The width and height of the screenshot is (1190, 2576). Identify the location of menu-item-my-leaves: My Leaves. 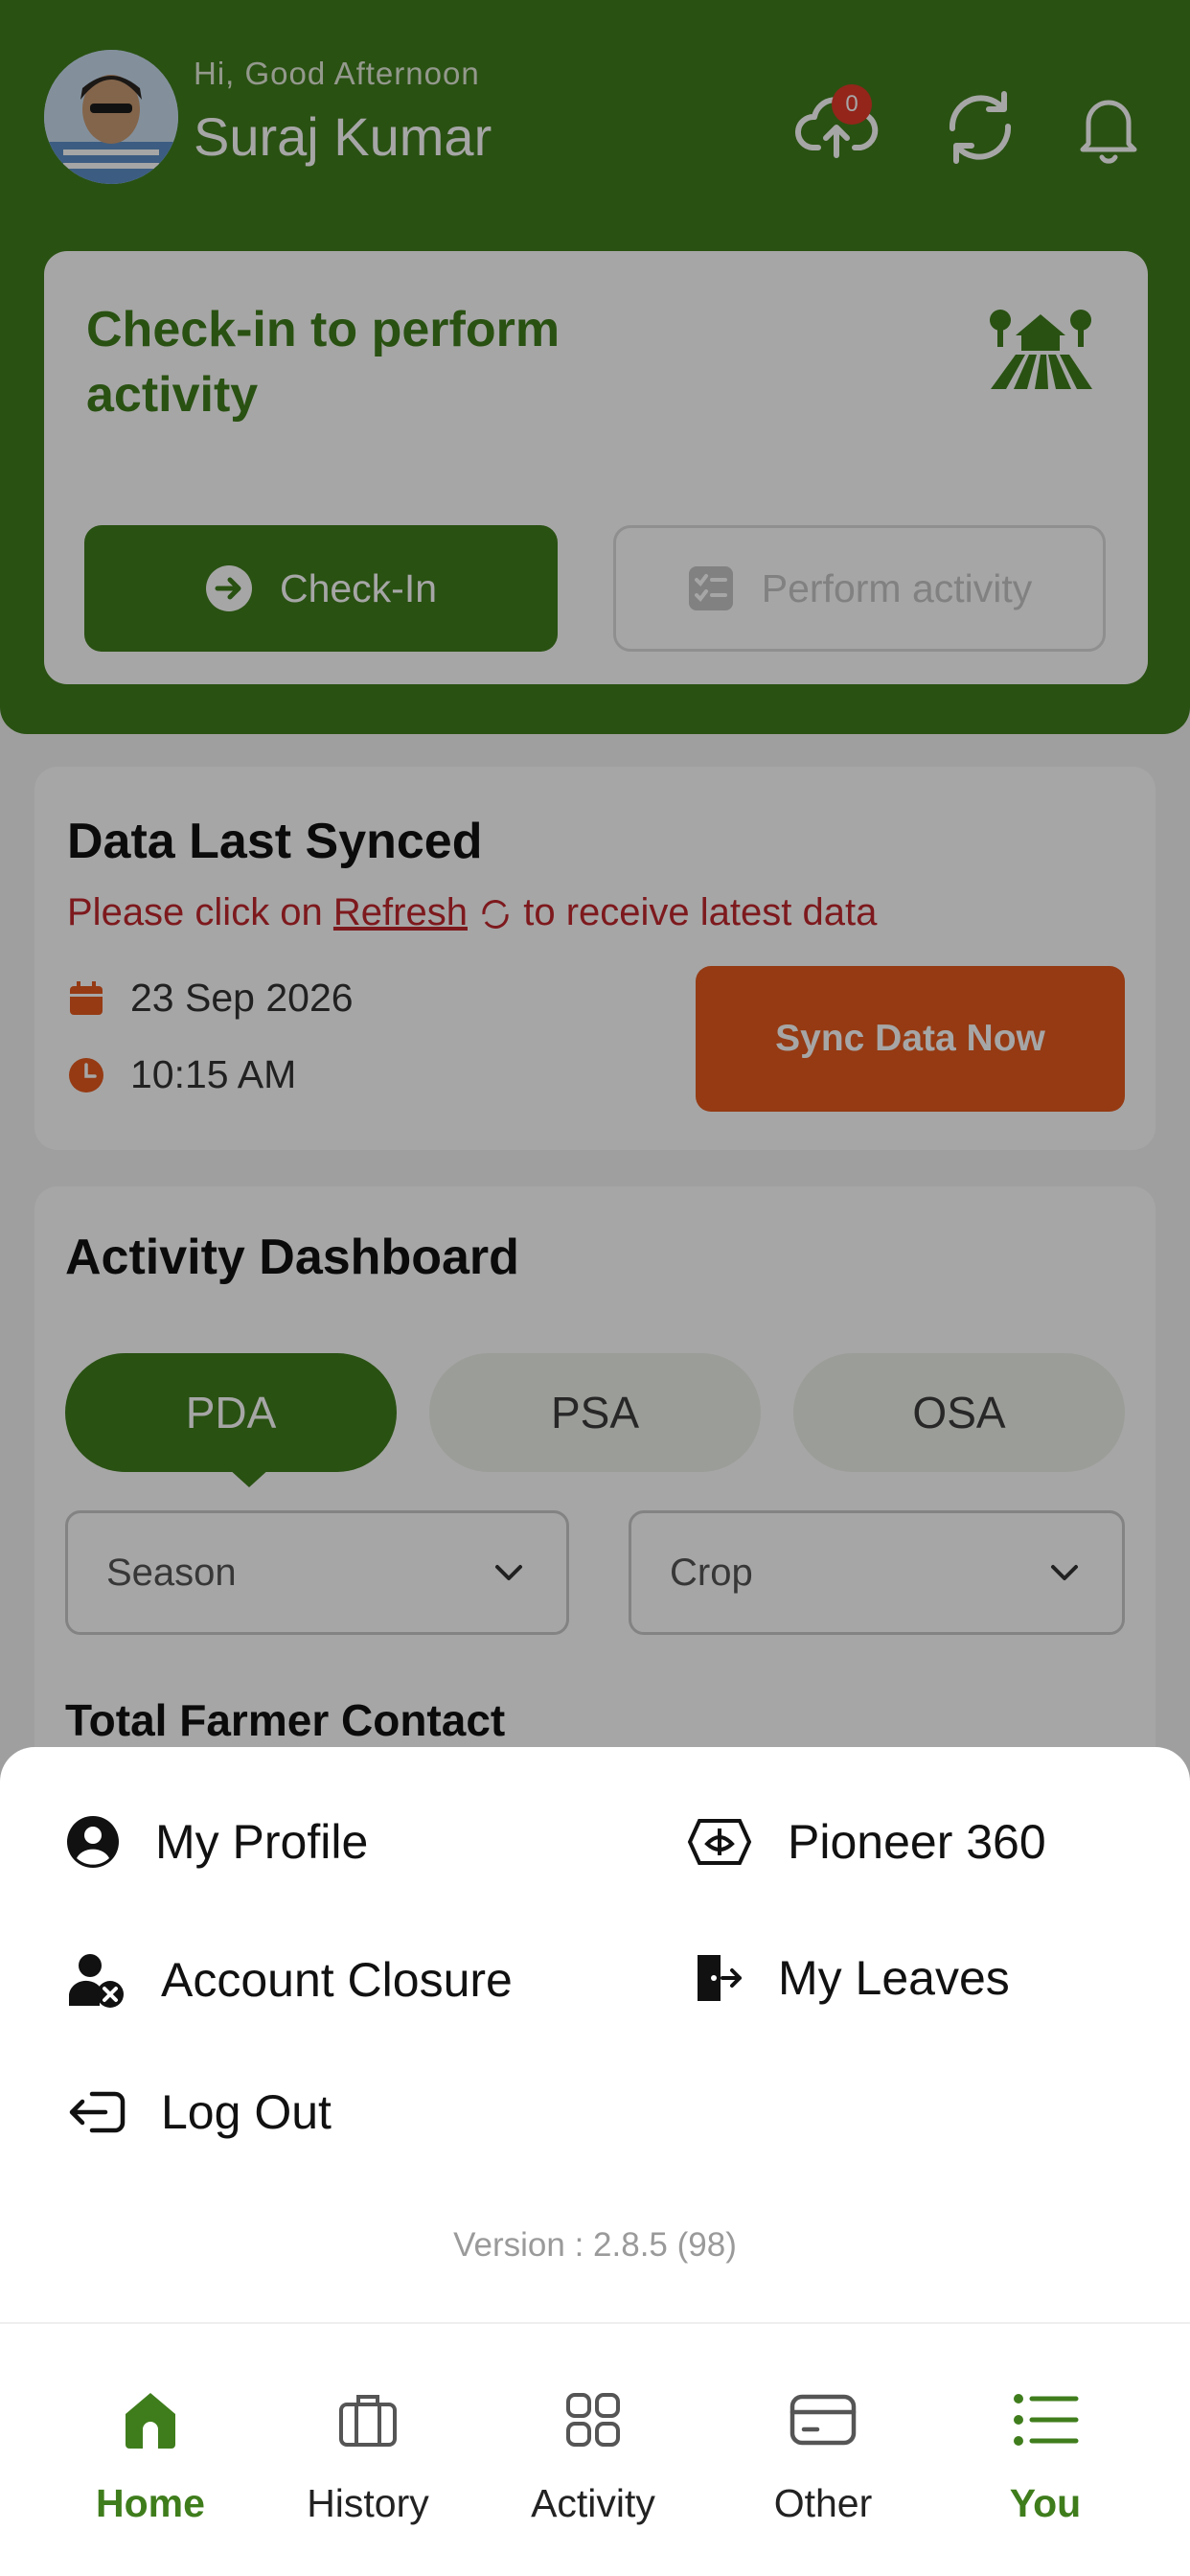
(852, 1978).